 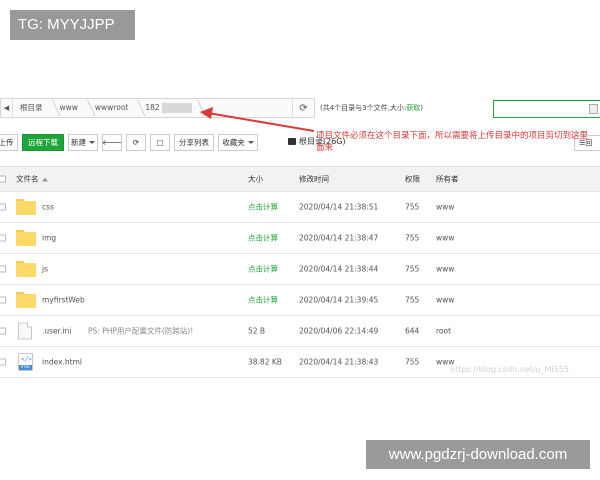 What do you see at coordinates (113, 108) in the screenshot?
I see `breadcrumb-item-wwwroot: wwwroot` at bounding box center [113, 108].